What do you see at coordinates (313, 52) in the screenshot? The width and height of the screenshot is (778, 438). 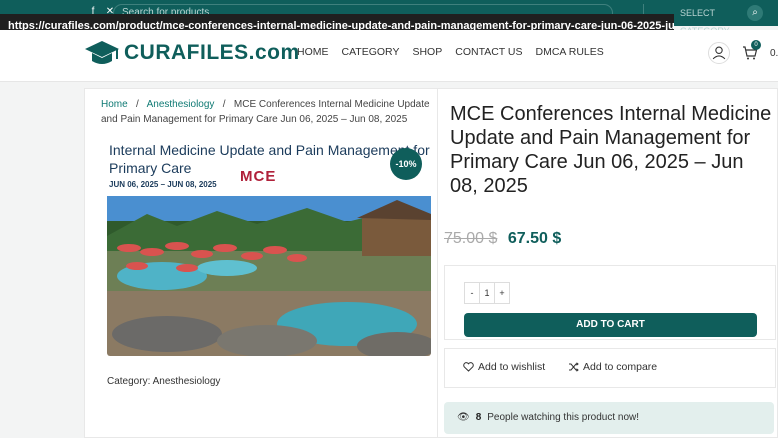 I see `nav-home: HOME` at bounding box center [313, 52].